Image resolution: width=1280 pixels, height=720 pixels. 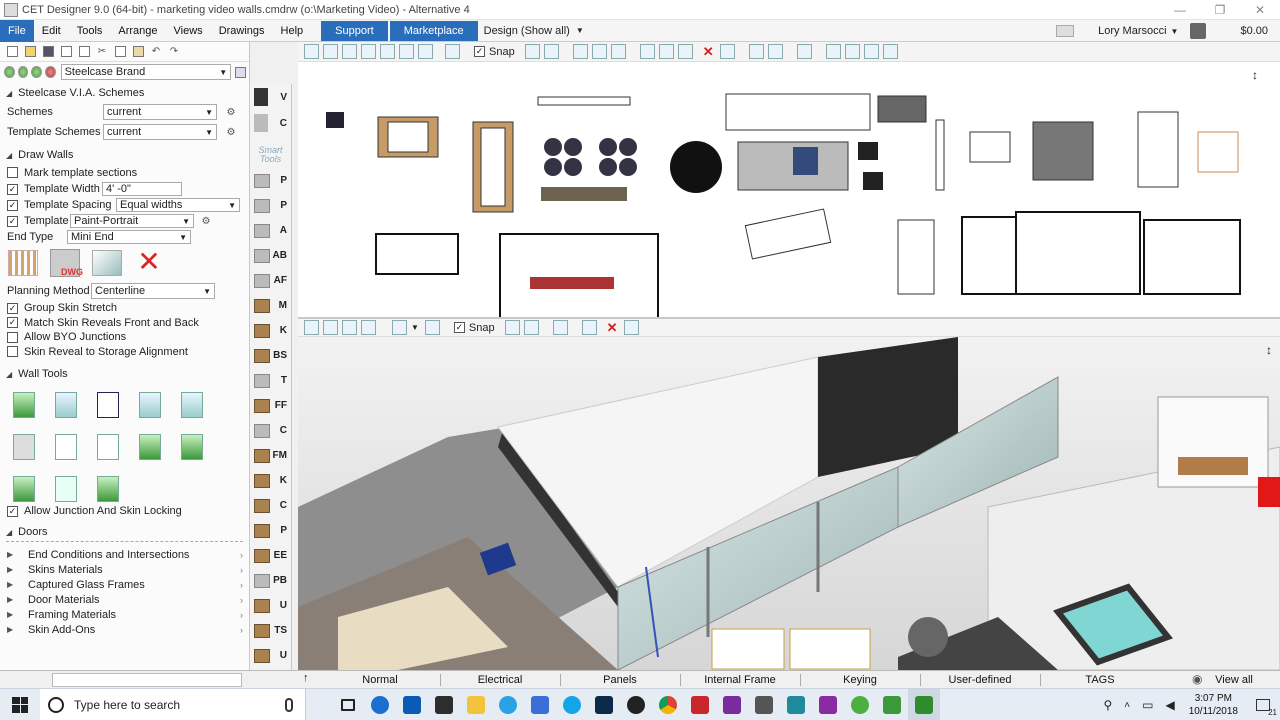 What do you see at coordinates (30, 52) in the screenshot?
I see `open-icon` at bounding box center [30, 52].